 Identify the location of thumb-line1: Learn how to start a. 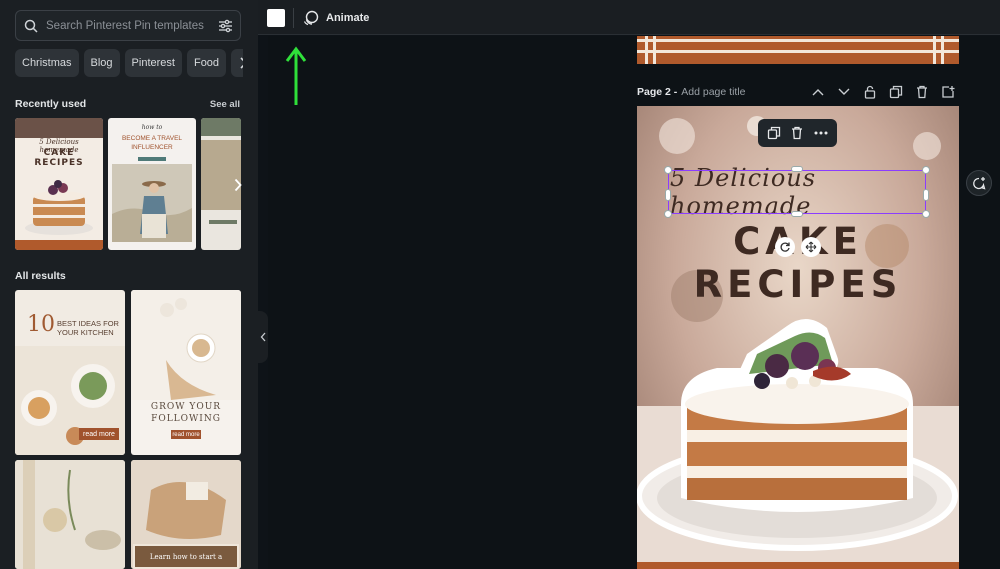
(186, 556).